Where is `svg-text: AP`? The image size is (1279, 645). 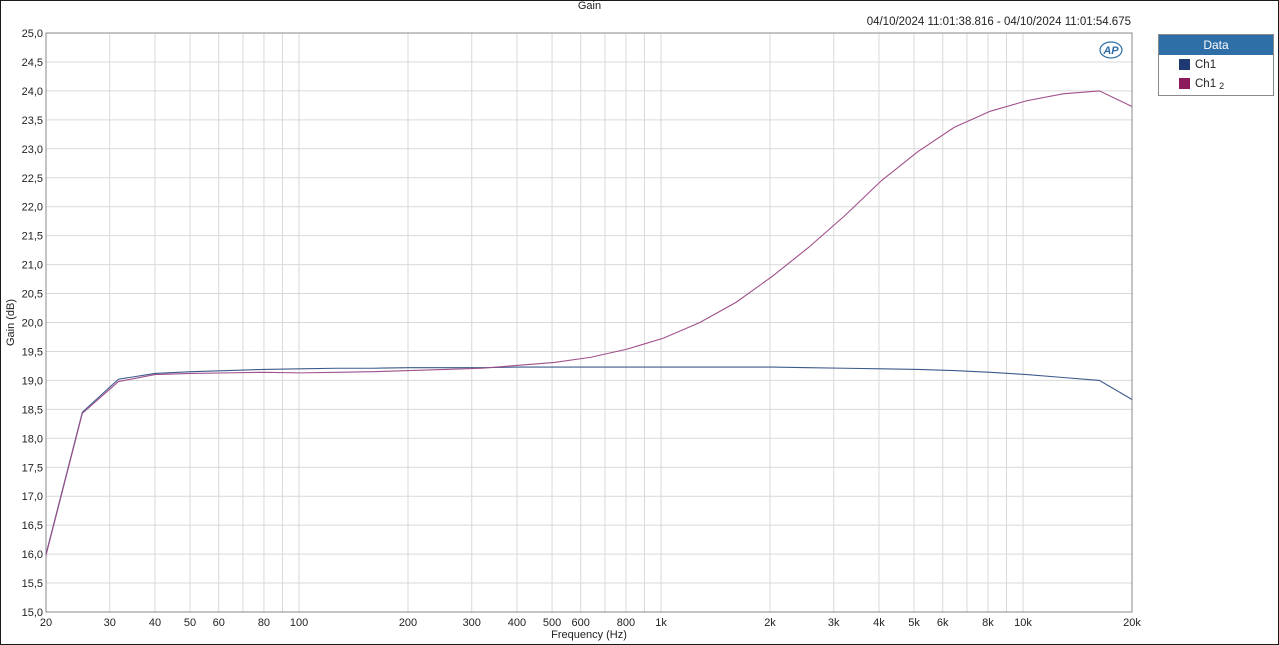 svg-text: AP is located at coordinates (1110, 51).